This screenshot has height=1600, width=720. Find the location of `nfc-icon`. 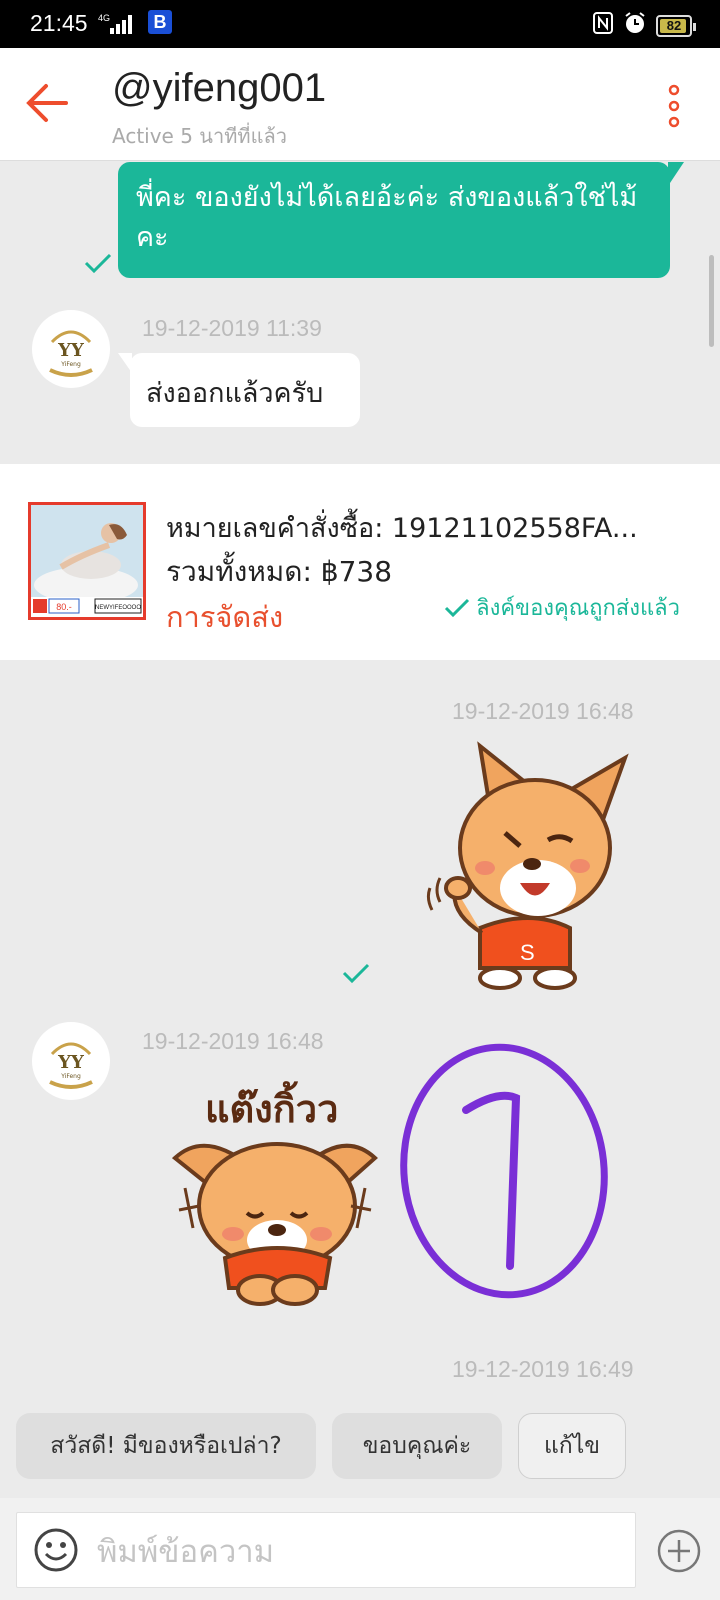

nfc-icon is located at coordinates (603, 26).